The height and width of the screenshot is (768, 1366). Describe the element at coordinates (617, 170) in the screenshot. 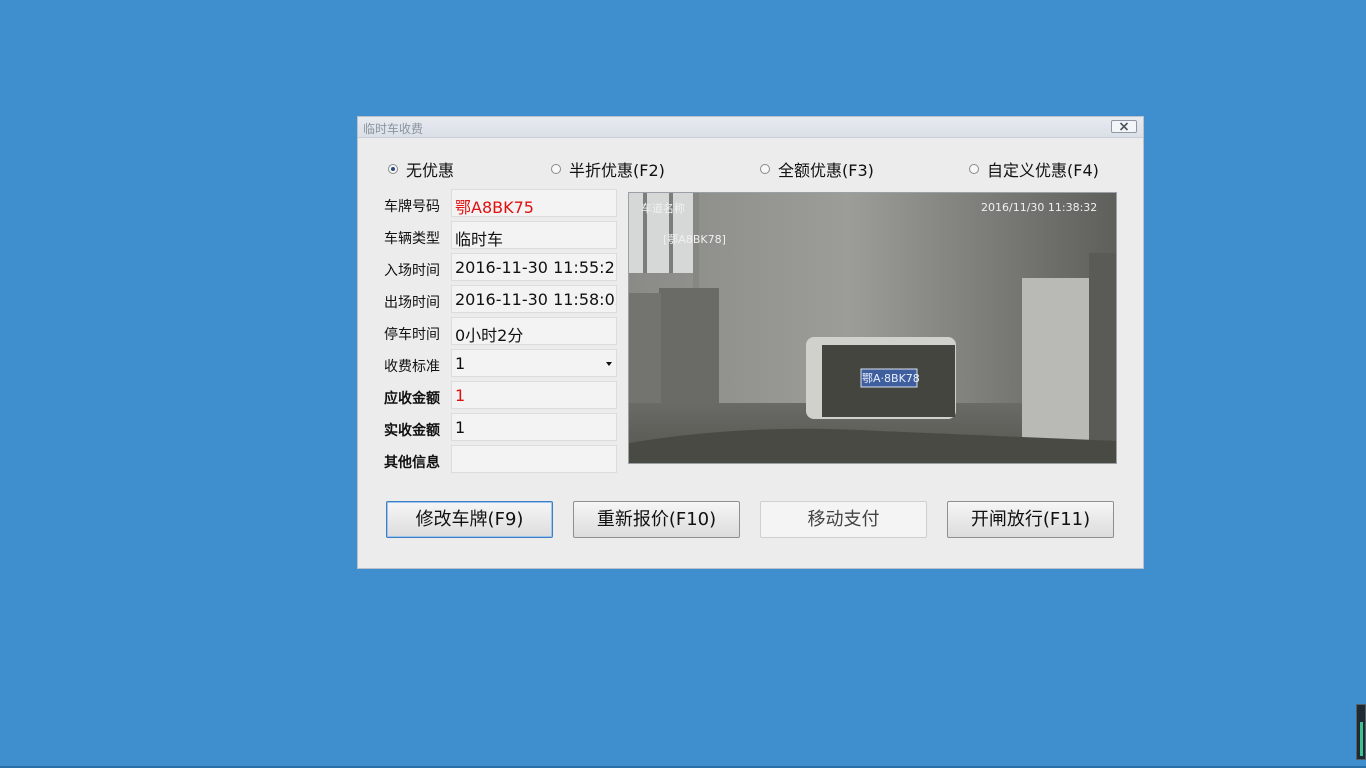

I see `radio-label: 半折优惠(F2)` at that location.